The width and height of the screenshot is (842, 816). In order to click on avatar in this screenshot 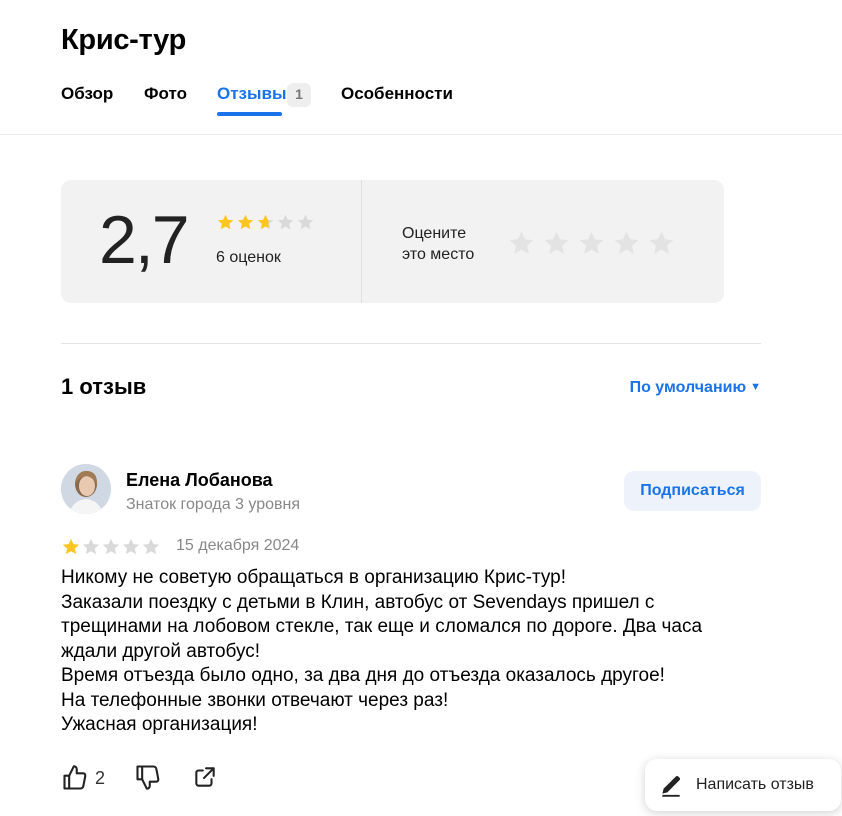, I will do `click(86, 489)`.